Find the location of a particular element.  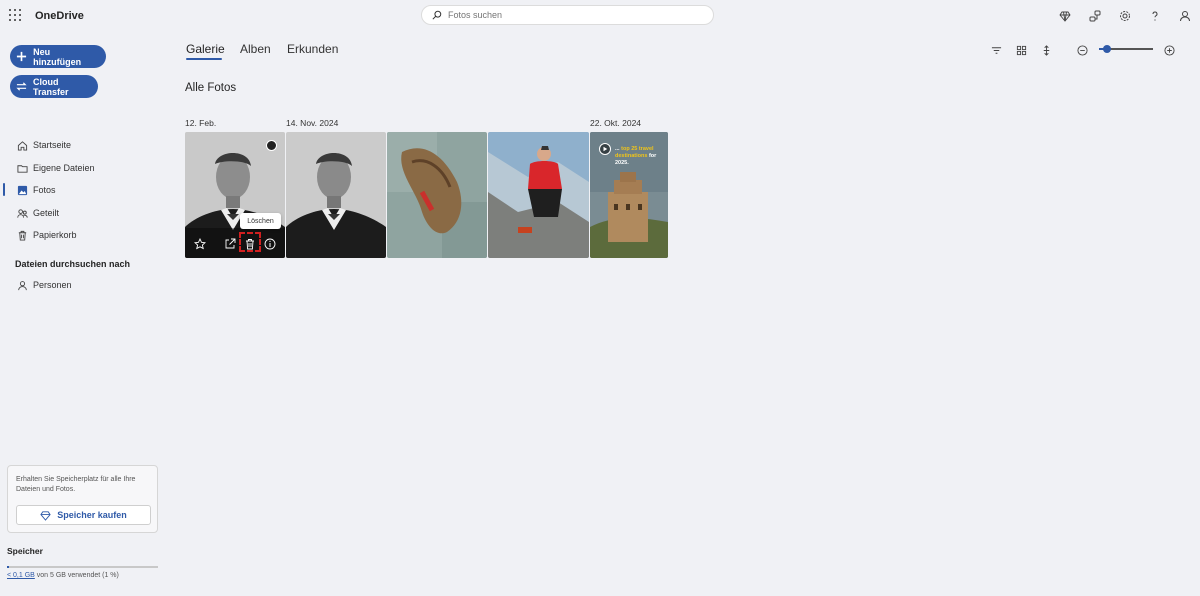

diamond-icon is located at coordinates (45, 515).